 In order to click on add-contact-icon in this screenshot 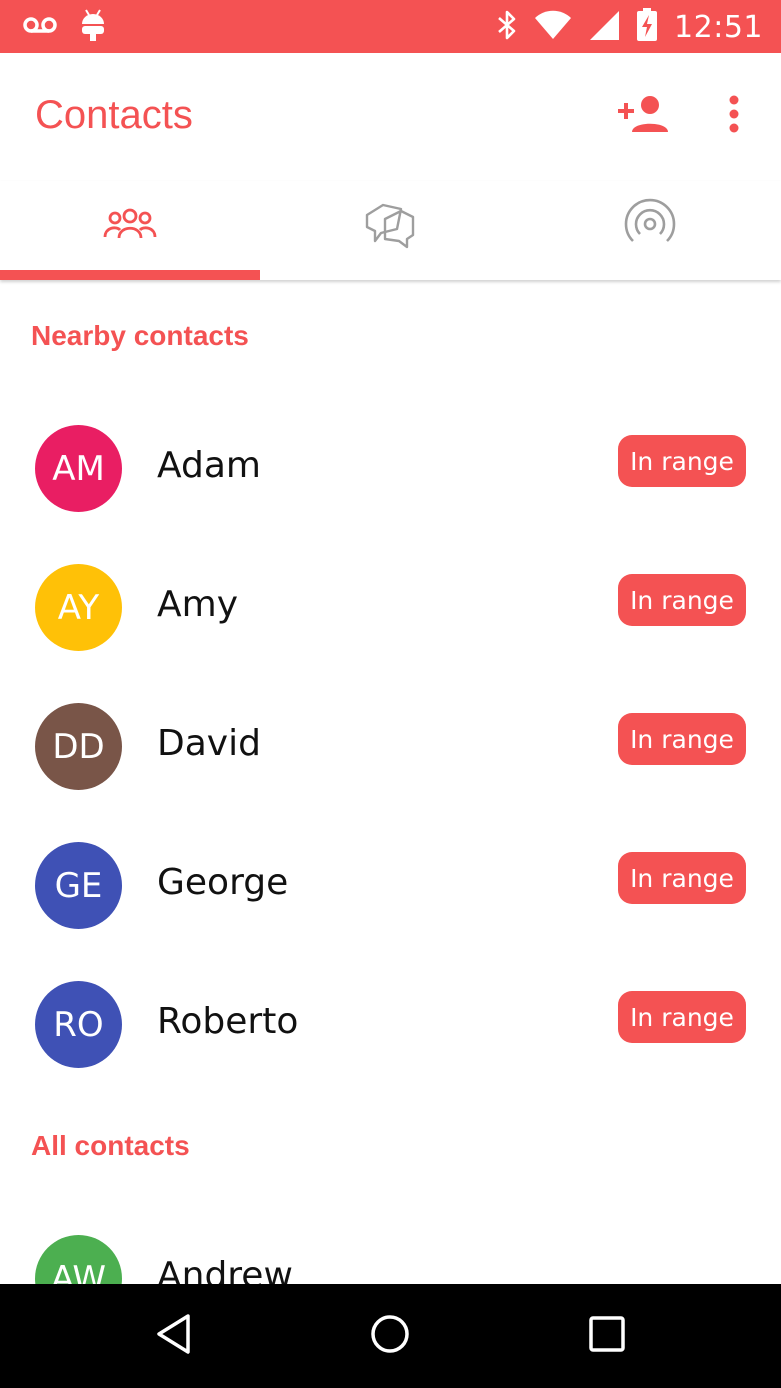, I will do `click(642, 116)`.